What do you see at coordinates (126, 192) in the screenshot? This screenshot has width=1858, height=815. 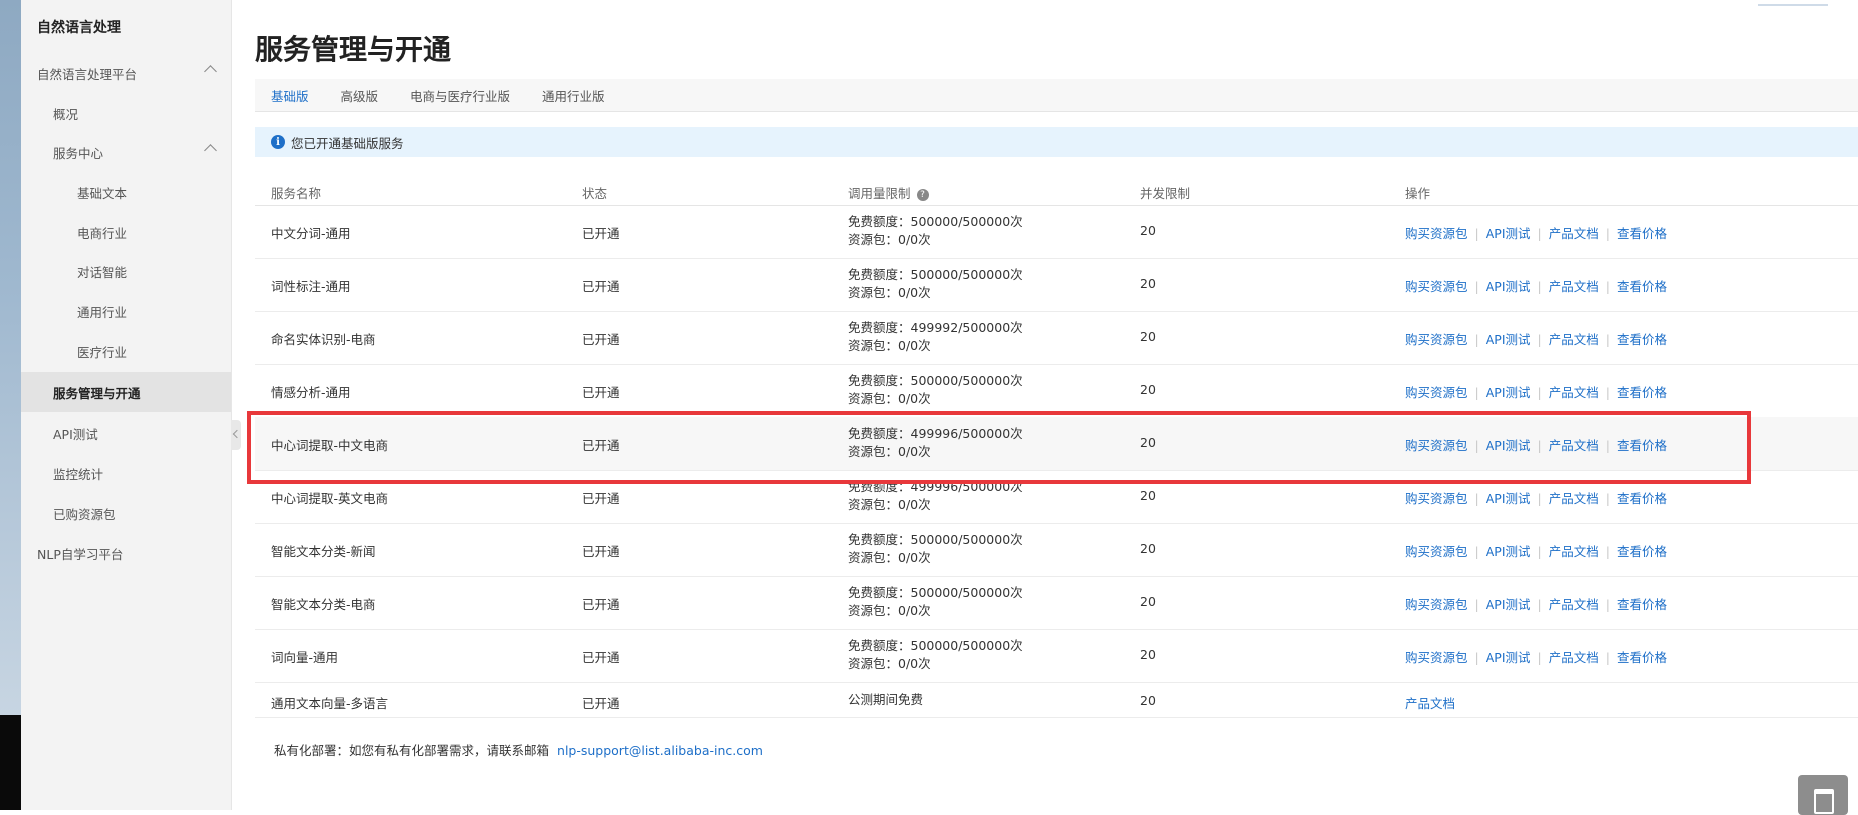 I see `sidebar-item-basic-text: 基础文本` at bounding box center [126, 192].